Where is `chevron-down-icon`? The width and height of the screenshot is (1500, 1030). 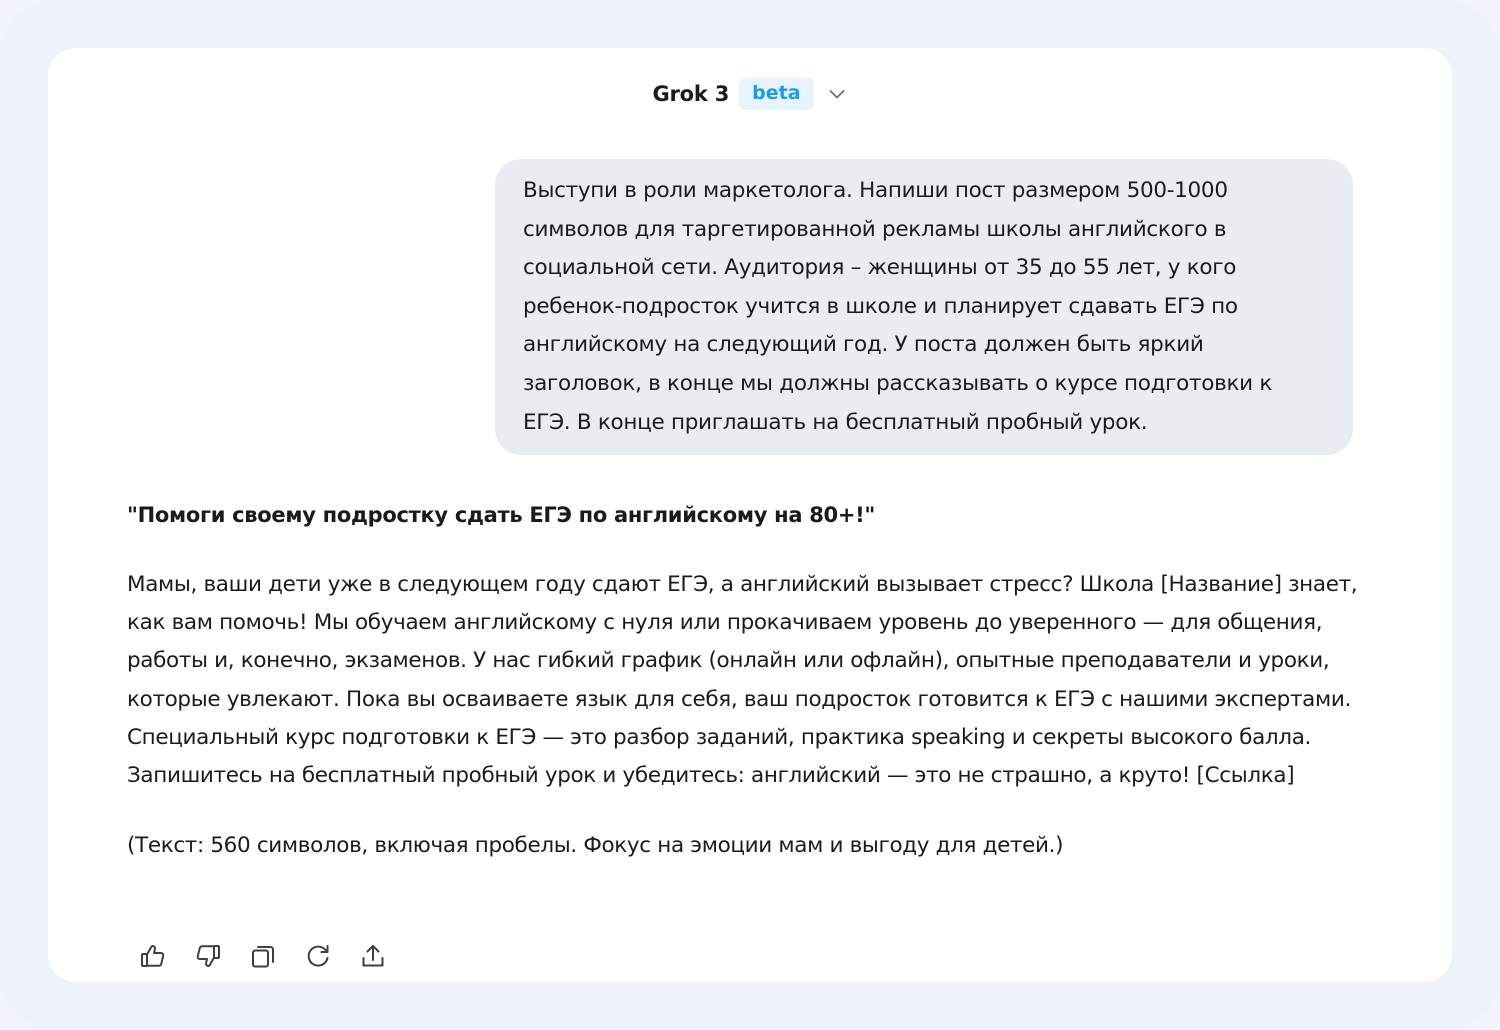 chevron-down-icon is located at coordinates (837, 94).